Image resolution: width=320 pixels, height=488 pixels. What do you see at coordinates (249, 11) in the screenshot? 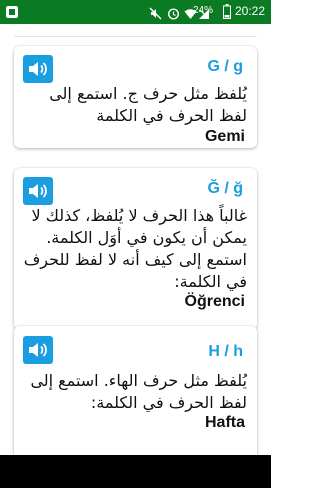
I see `clock: 20:22` at bounding box center [249, 11].